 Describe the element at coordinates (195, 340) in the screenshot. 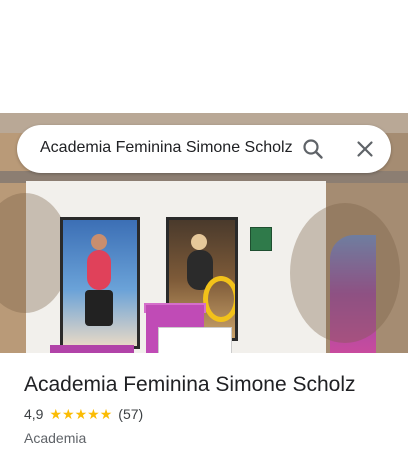

I see `front-sign` at that location.